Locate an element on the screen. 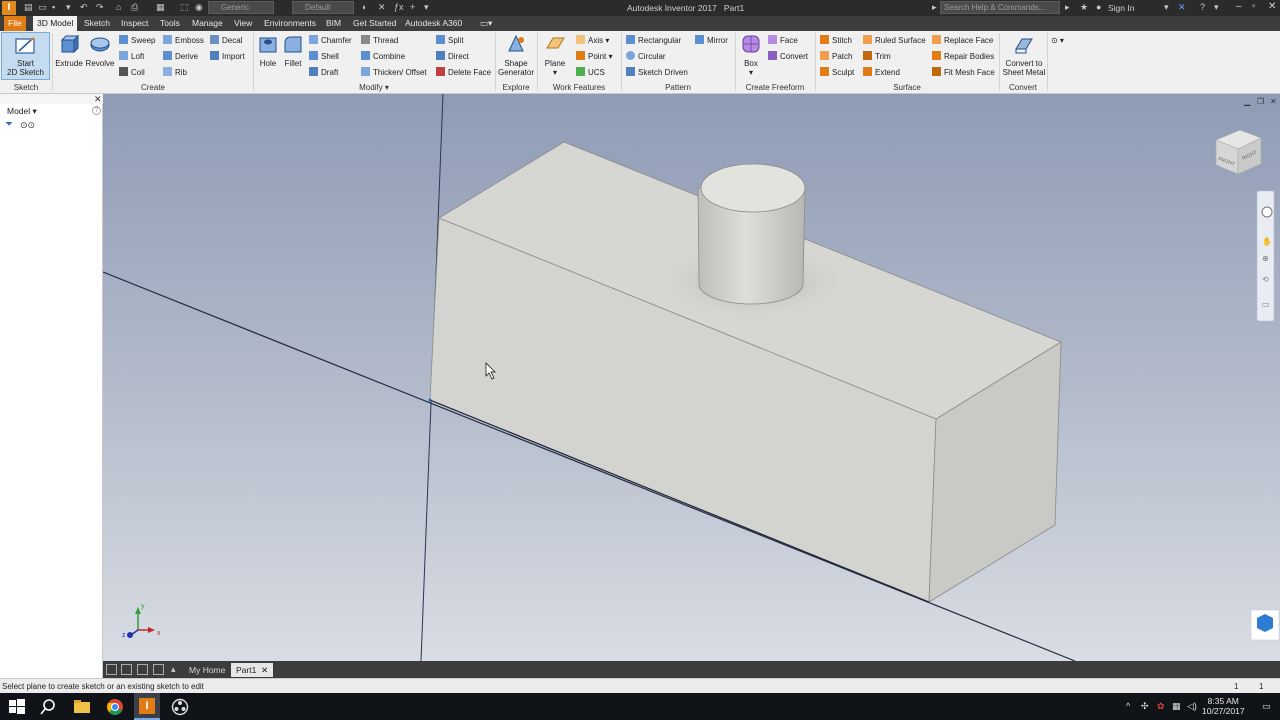  mirror-button: Mirror is located at coordinates (711, 41).